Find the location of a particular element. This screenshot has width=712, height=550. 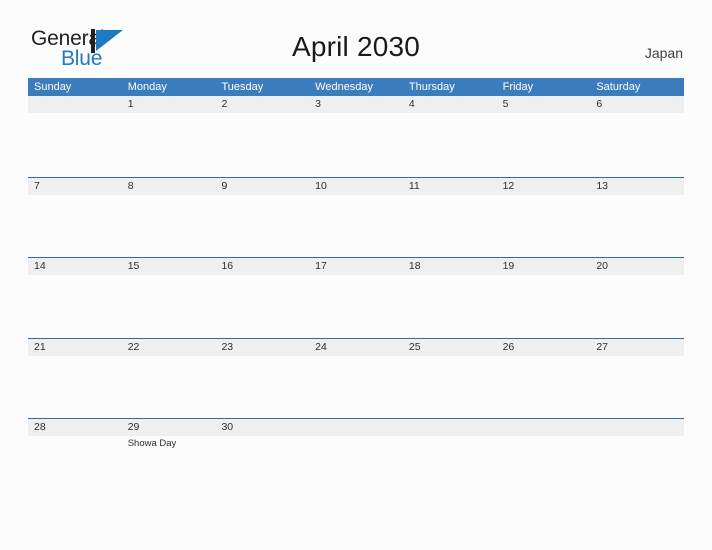

day-cell: 25 is located at coordinates (449, 378).